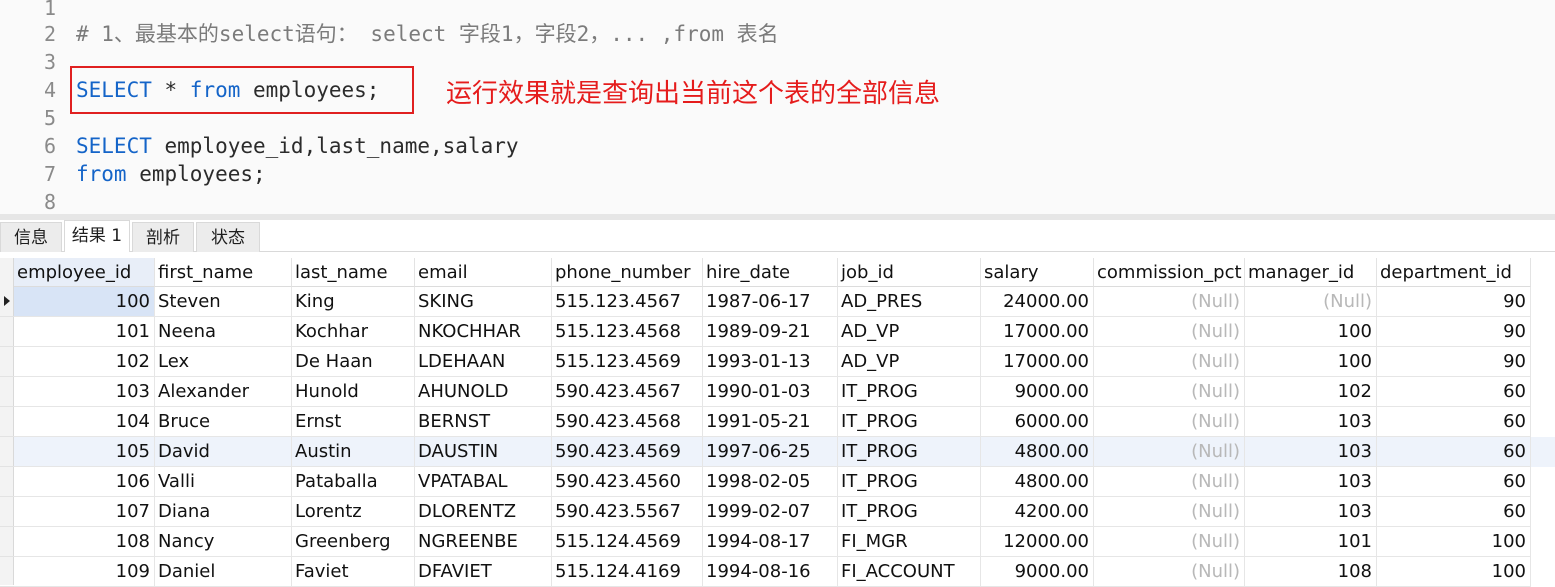  I want to click on cell-email: BERNST, so click(483, 422).